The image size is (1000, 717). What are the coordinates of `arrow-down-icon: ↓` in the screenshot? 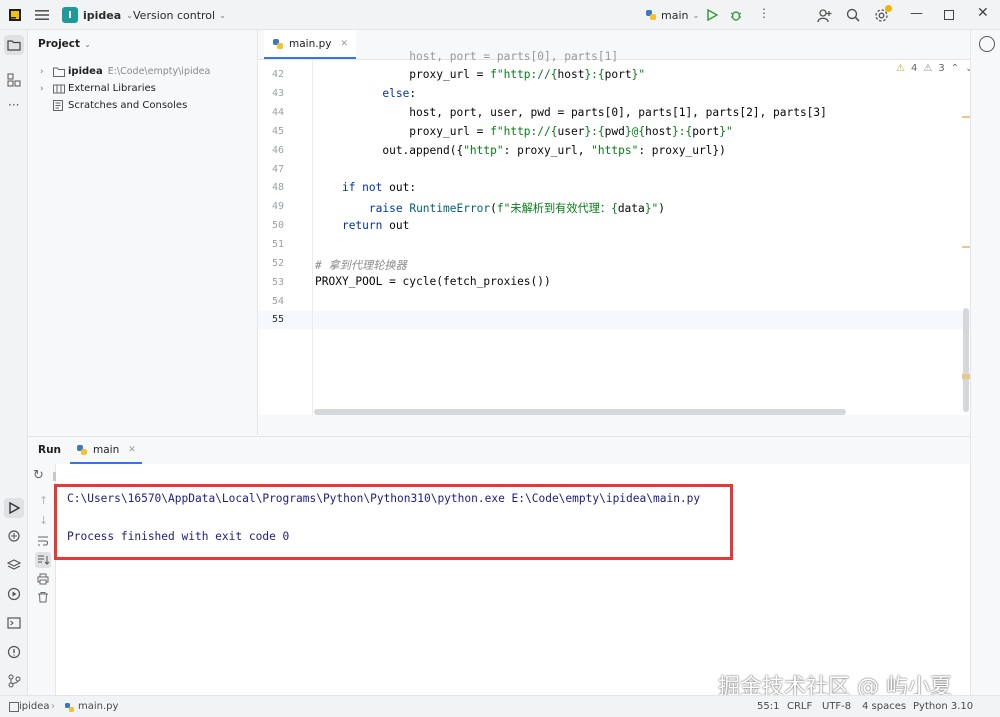 It's located at (43, 520).